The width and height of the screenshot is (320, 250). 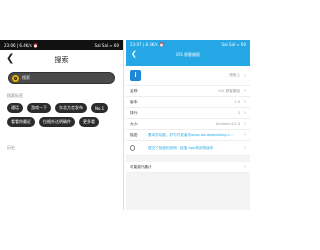 What do you see at coordinates (134, 134) in the screenshot?
I see `row-key: 描述:` at bounding box center [134, 134].